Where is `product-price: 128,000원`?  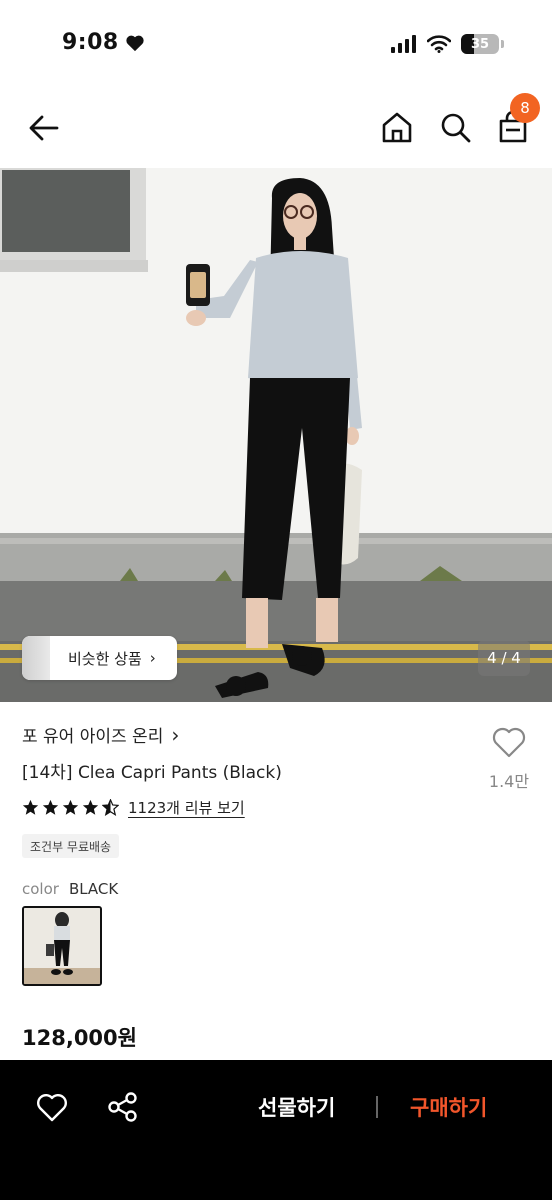 product-price: 128,000원 is located at coordinates (79, 1038).